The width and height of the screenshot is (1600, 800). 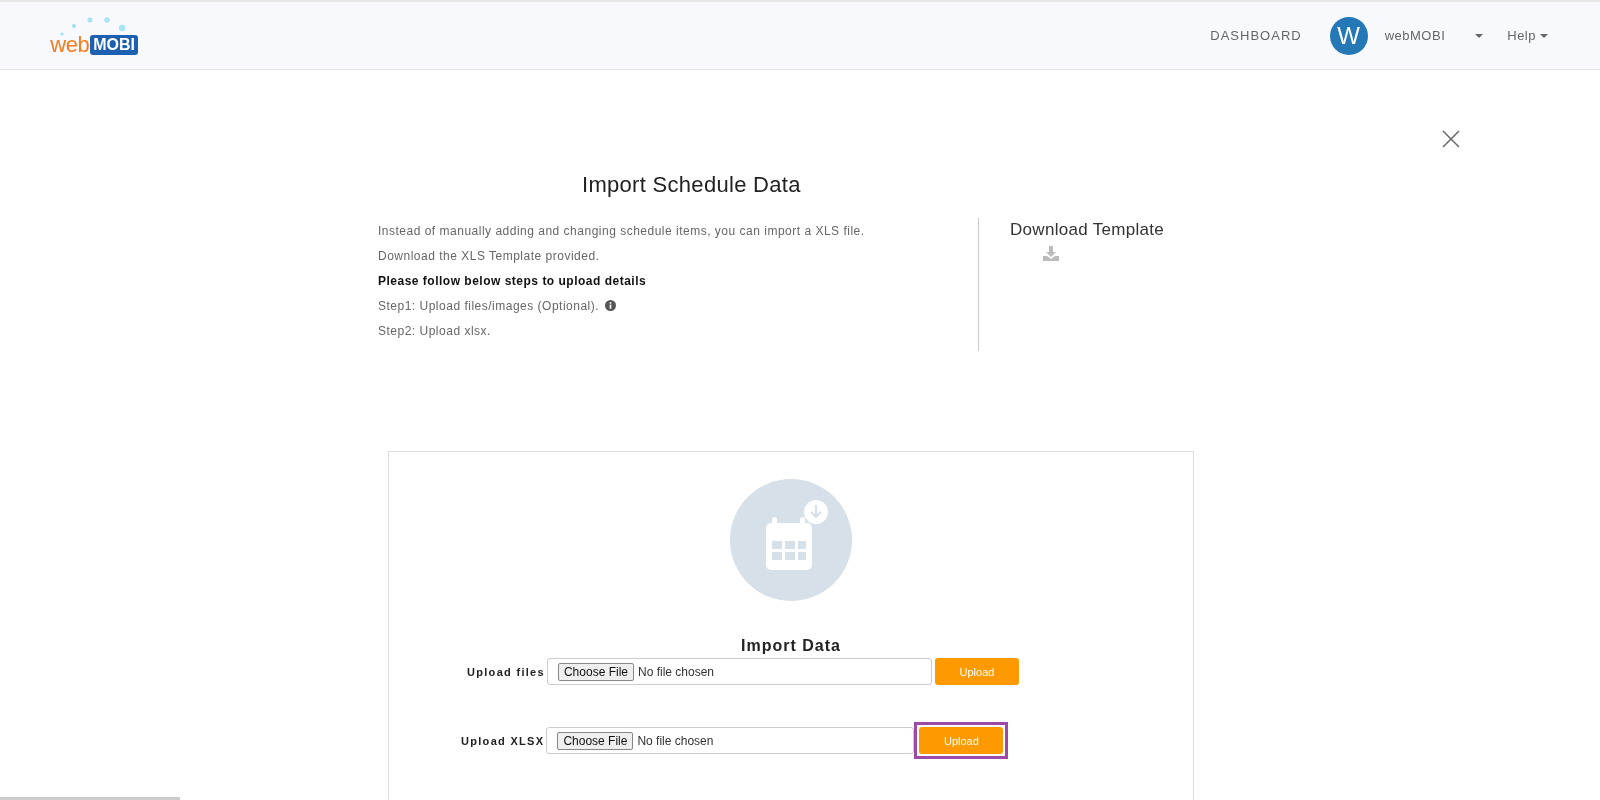 I want to click on logo: web MOBI, so click(x=79, y=35).